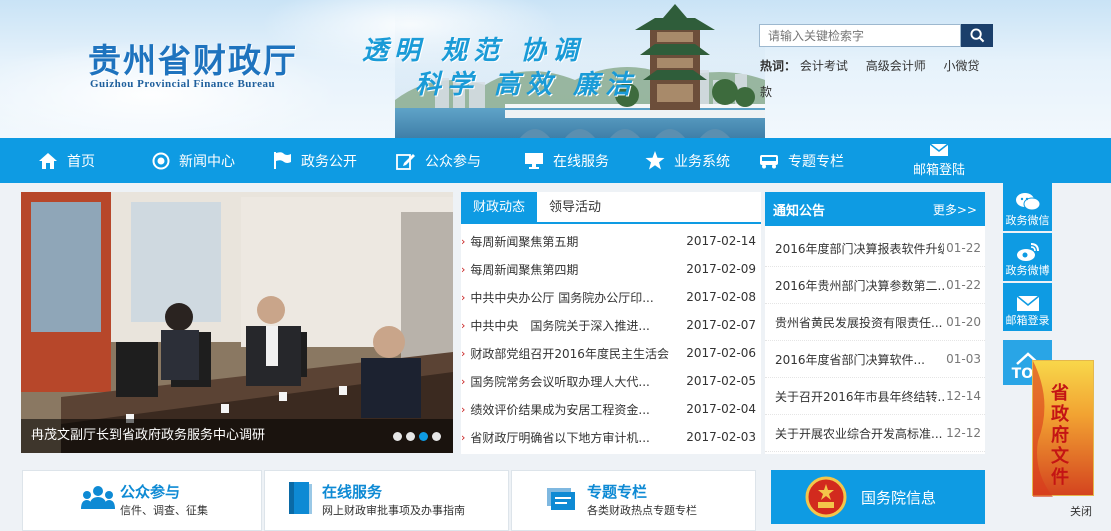 This screenshot has height=531, width=1111. Describe the element at coordinates (207, 161) in the screenshot. I see `nav-label: 新闻中心` at that location.